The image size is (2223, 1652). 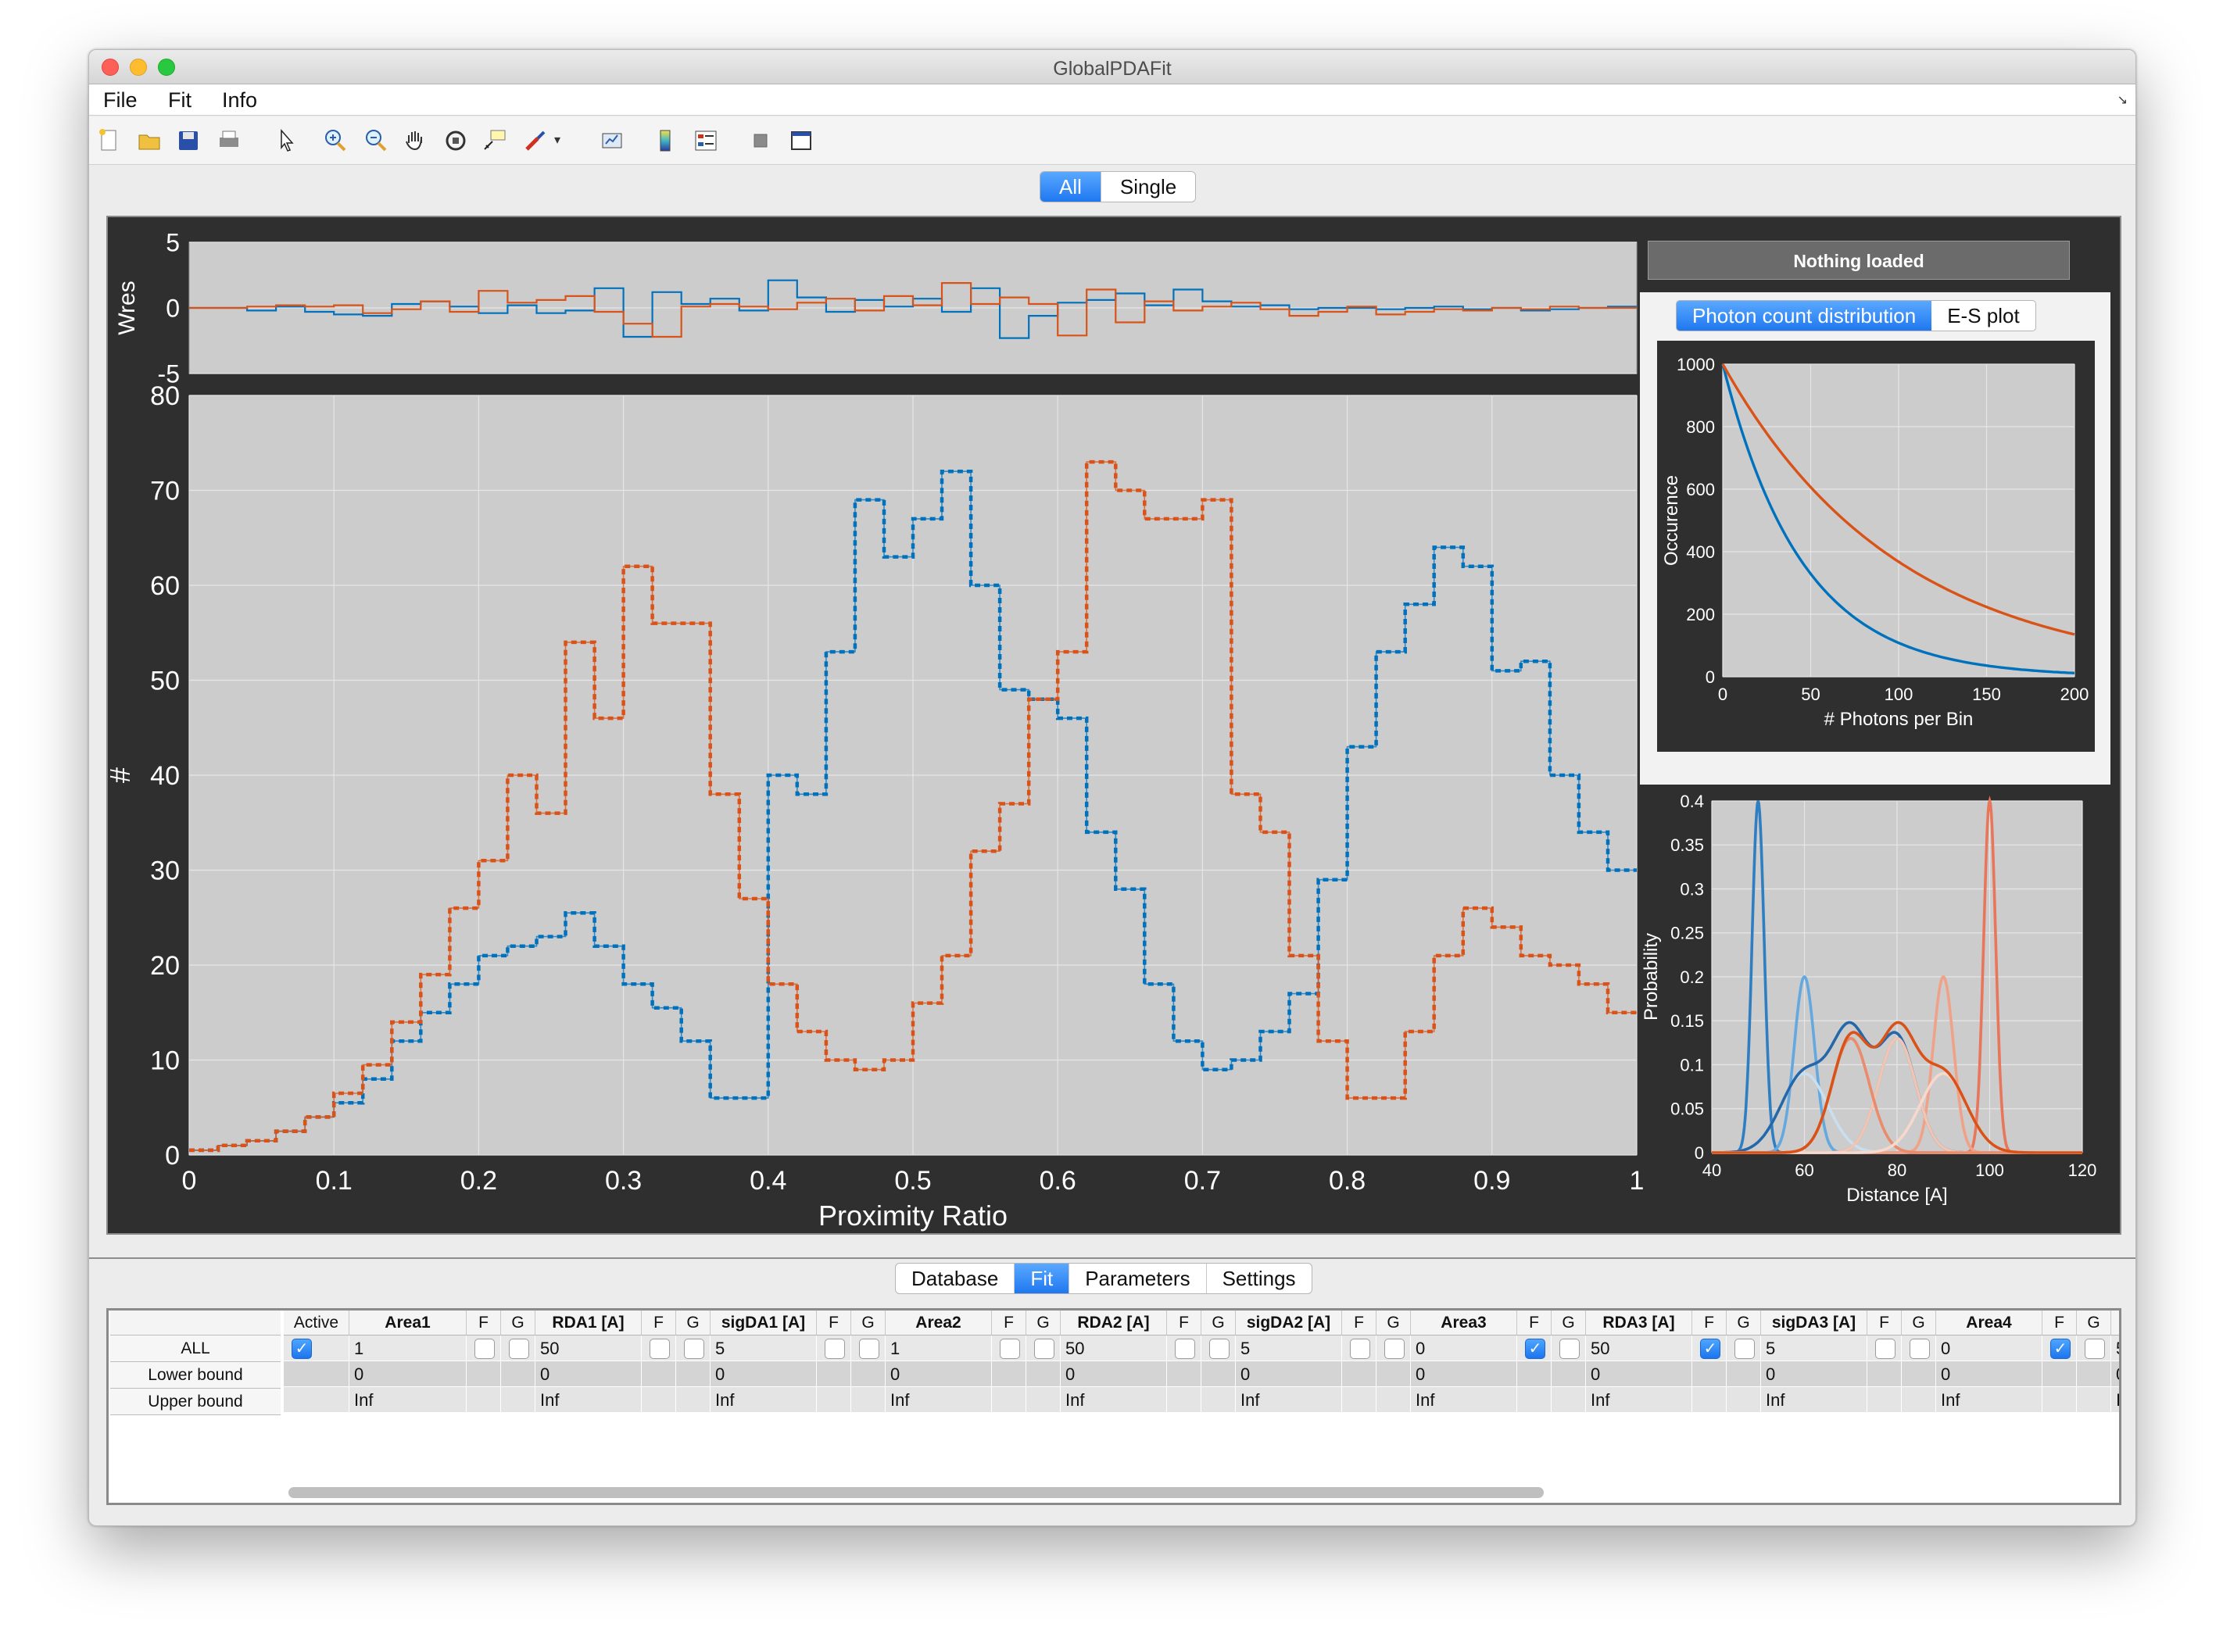 I want to click on column-header: Area2, so click(x=939, y=1323).